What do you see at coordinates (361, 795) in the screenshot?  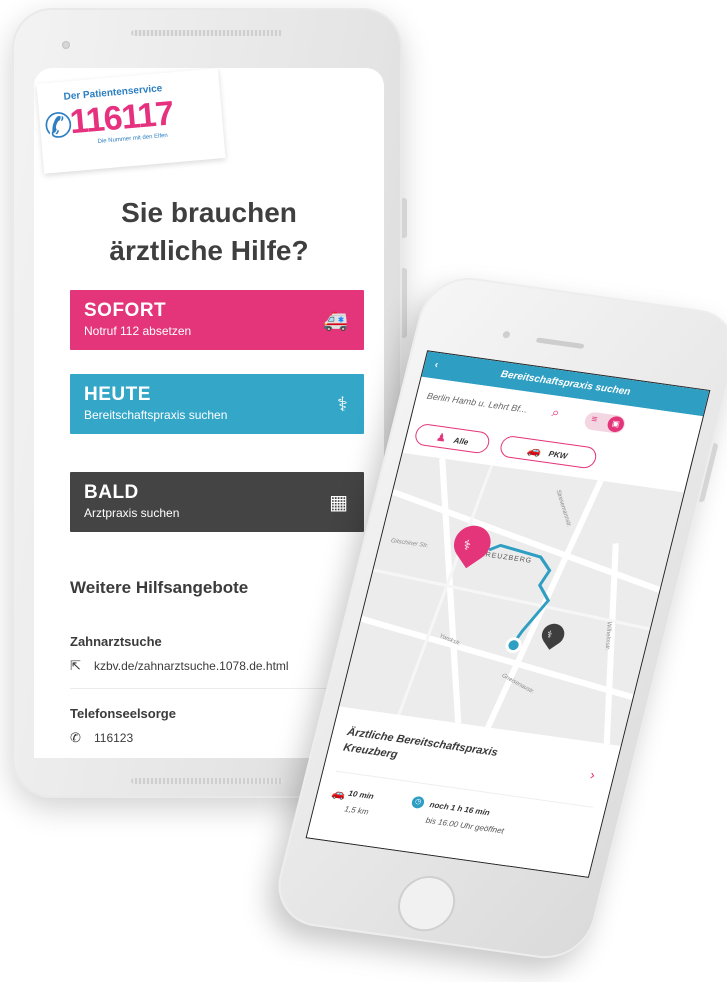 I see `drive-time: 10 min` at bounding box center [361, 795].